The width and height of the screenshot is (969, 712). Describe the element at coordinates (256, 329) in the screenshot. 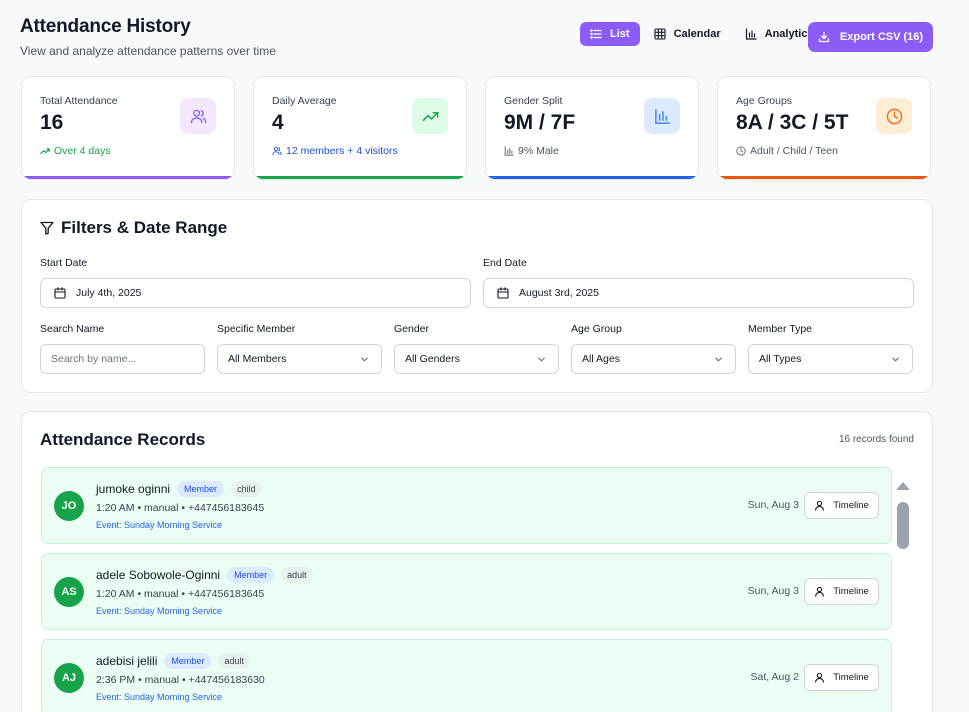

I see `specific-member-label: Specific Member` at that location.